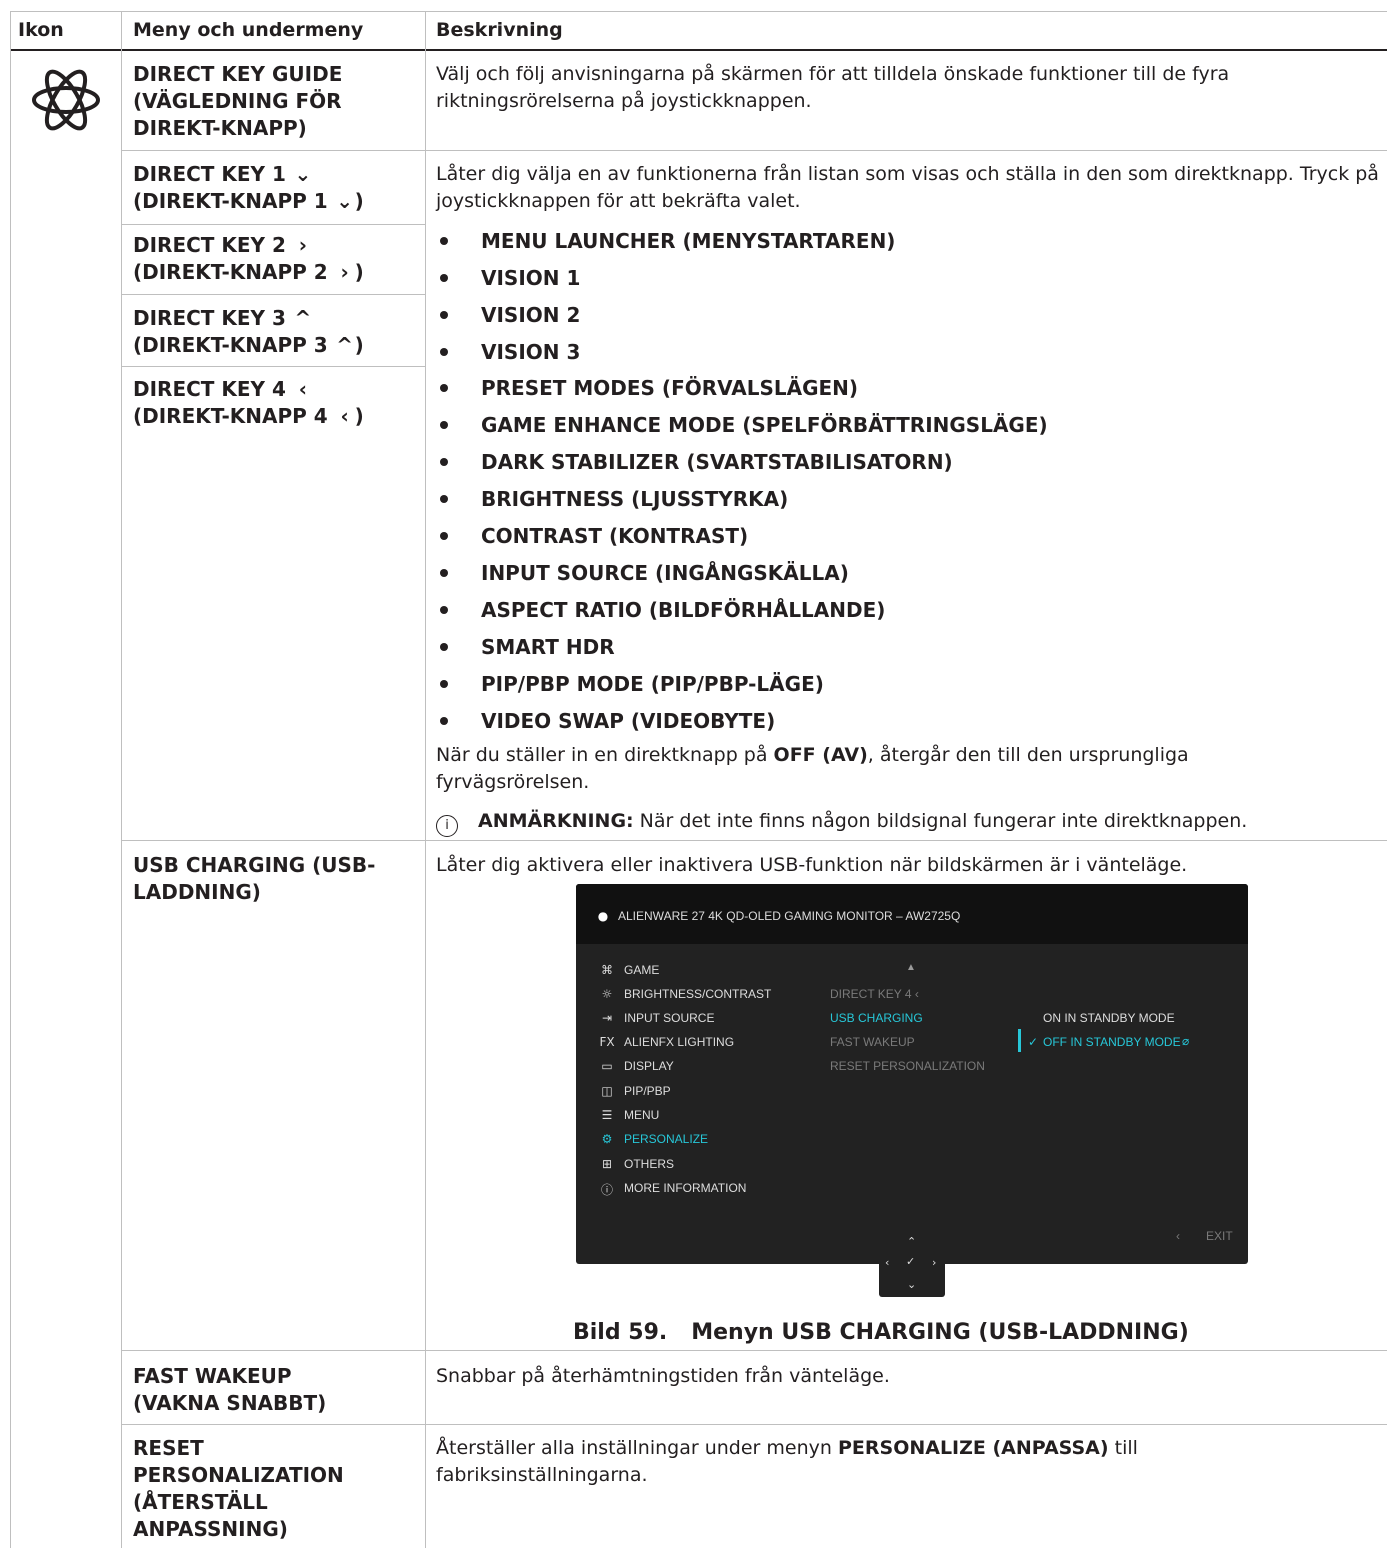 The image size is (1387, 1548). Describe the element at coordinates (876, 1018) in the screenshot. I see `osd-sub-usb-charging: USB CHARGING` at that location.